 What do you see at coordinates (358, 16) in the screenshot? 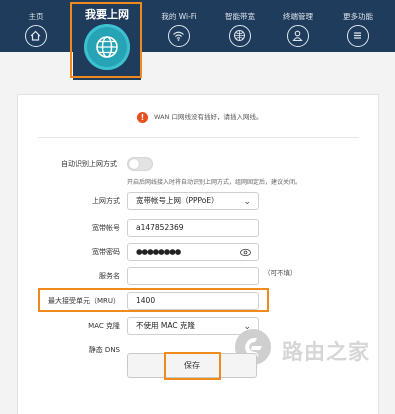
I see `nav-item-label: 更多功能` at bounding box center [358, 16].